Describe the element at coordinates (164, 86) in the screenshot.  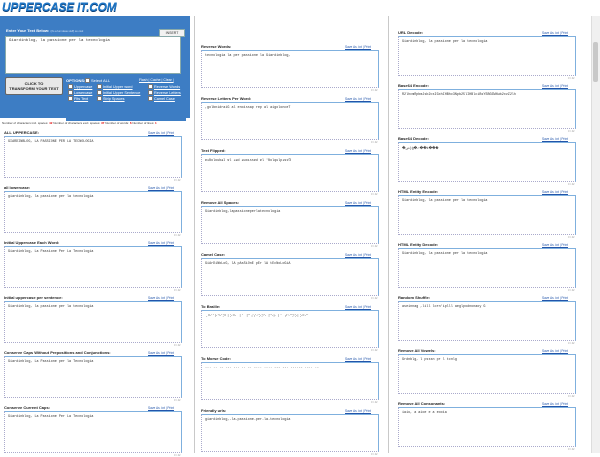
I see `option-checkbox: Reverse Words` at that location.